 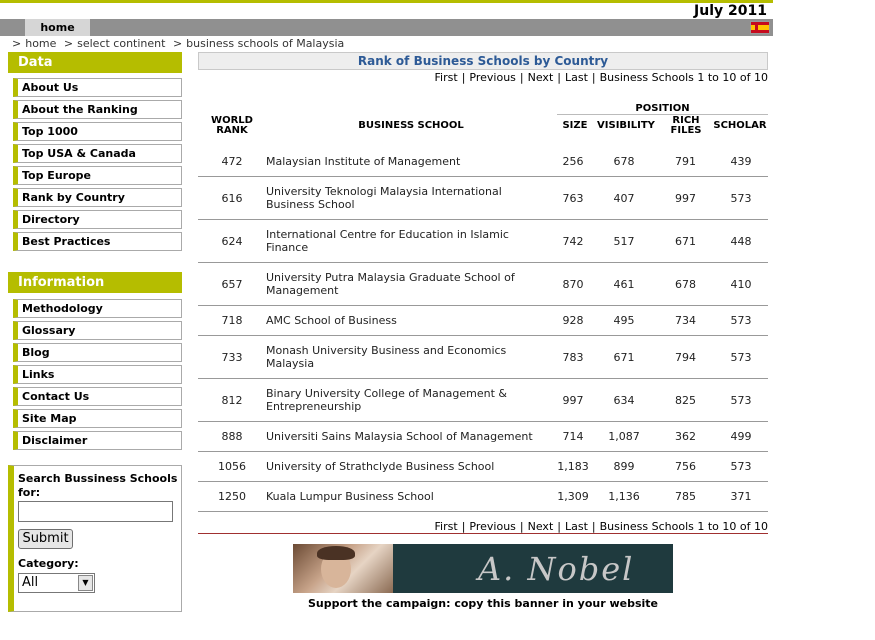 What do you see at coordinates (741, 161) in the screenshot?
I see `cell-scholar: 439` at bounding box center [741, 161].